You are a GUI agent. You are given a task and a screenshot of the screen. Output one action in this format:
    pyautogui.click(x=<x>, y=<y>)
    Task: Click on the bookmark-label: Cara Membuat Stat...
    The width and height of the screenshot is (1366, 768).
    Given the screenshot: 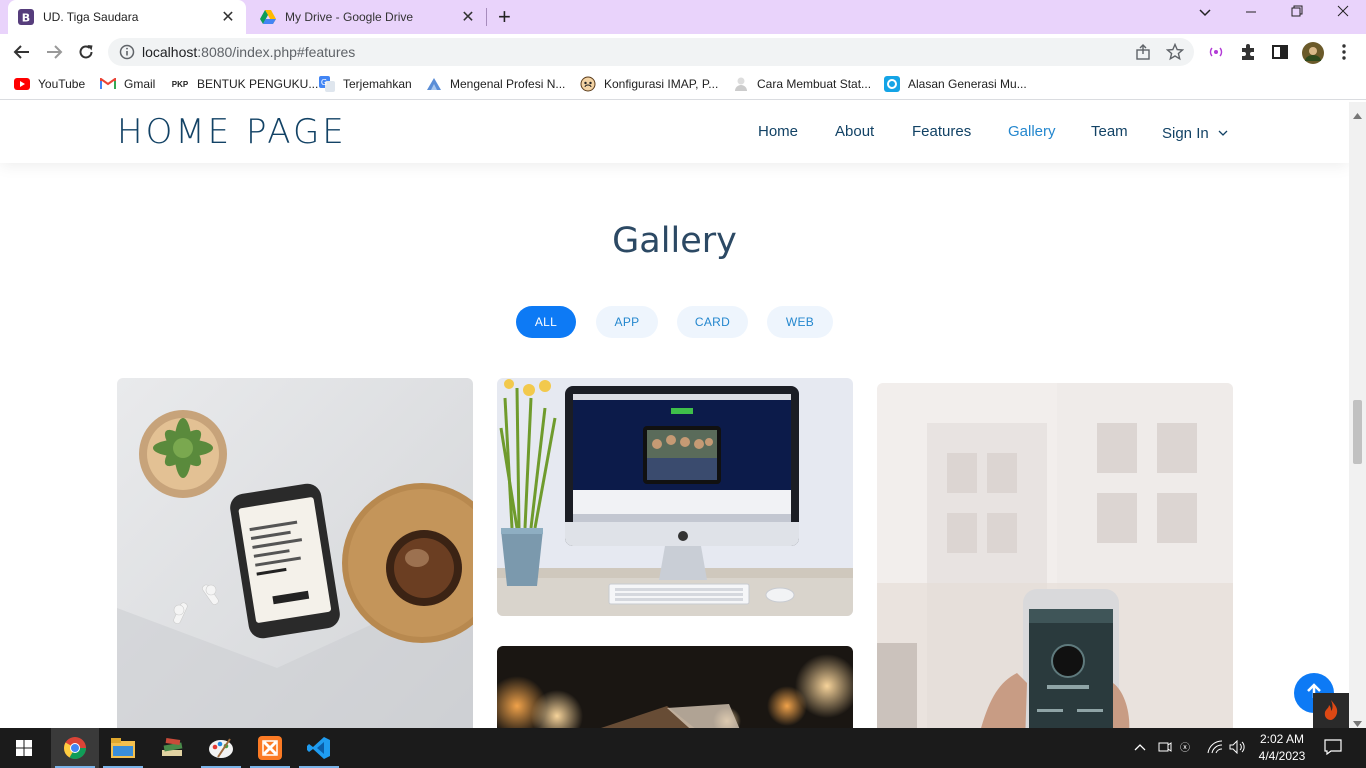 What is the action you would take?
    pyautogui.click(x=814, y=84)
    